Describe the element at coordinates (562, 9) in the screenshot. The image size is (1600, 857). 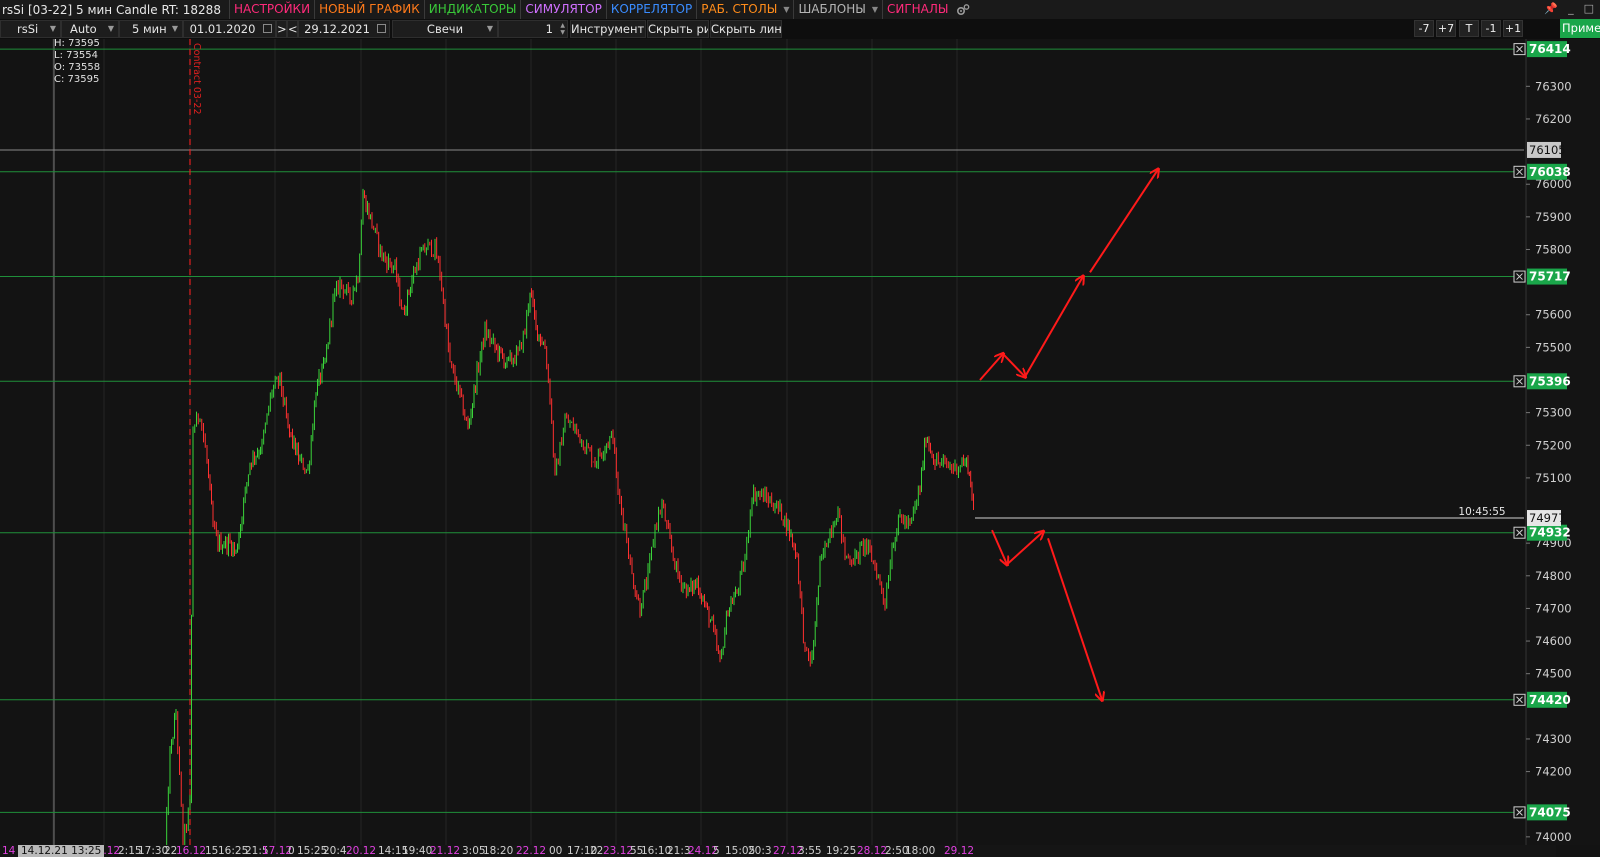
I see `menu-item: СИМУЛЯТОР` at that location.